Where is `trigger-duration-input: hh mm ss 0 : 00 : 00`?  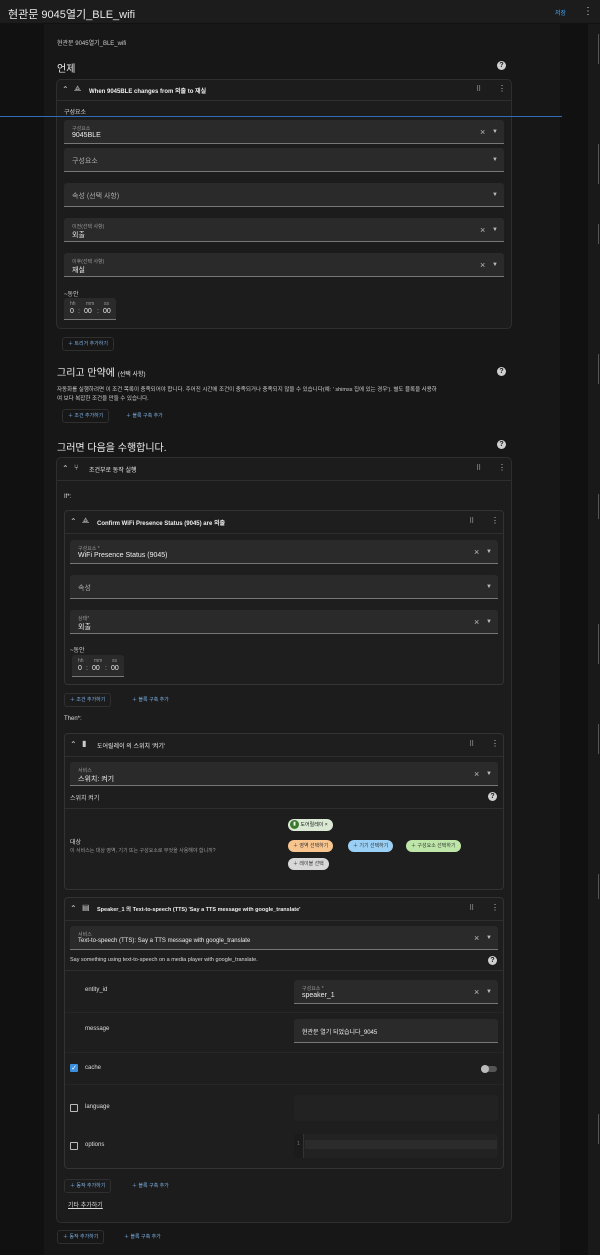
trigger-duration-input: hh mm ss 0 : 00 : 00 is located at coordinates (90, 309).